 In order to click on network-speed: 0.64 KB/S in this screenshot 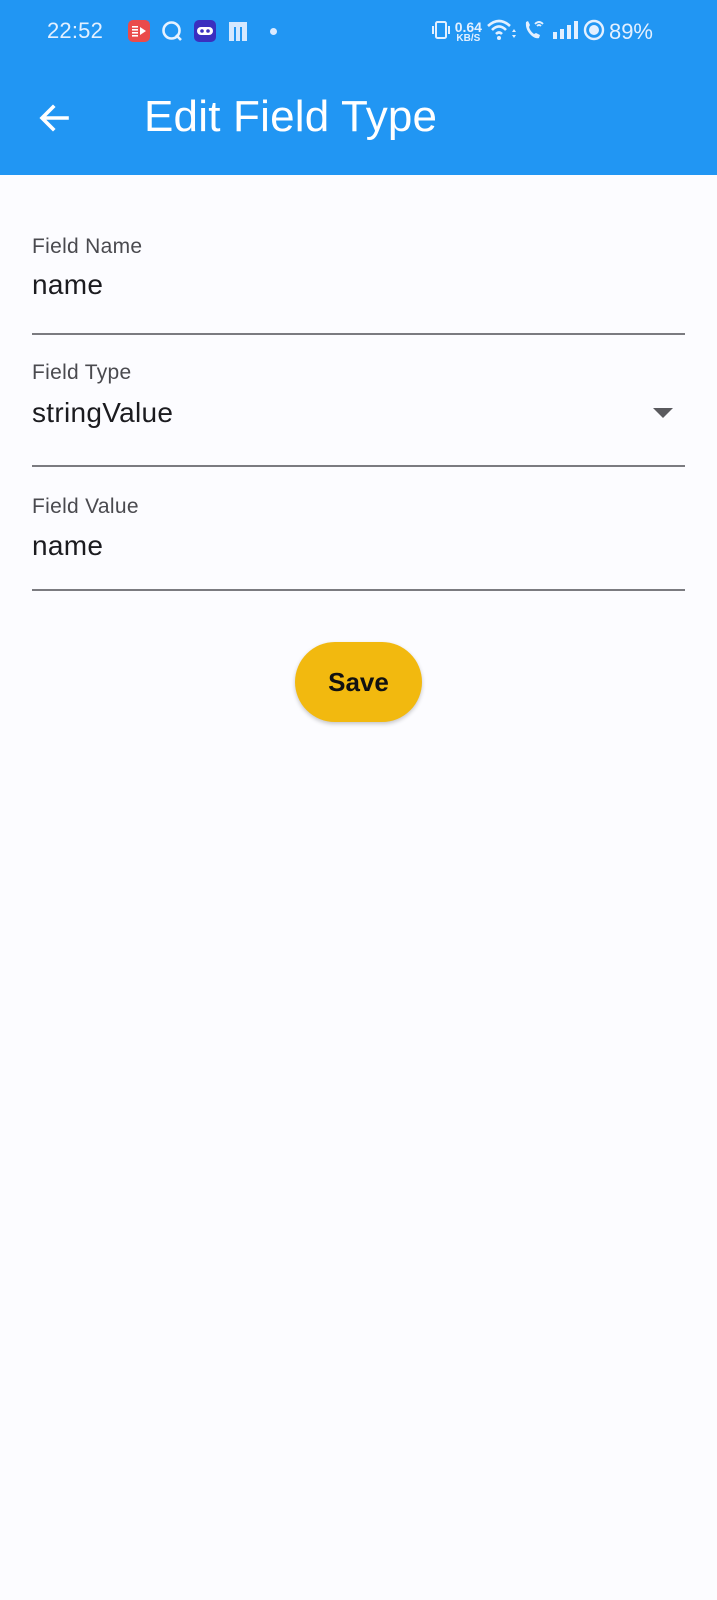, I will do `click(468, 32)`.